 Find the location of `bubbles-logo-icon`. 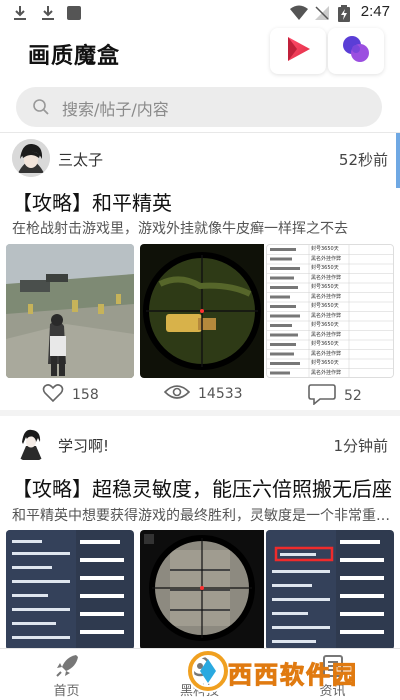

bubbles-logo-icon is located at coordinates (356, 51).